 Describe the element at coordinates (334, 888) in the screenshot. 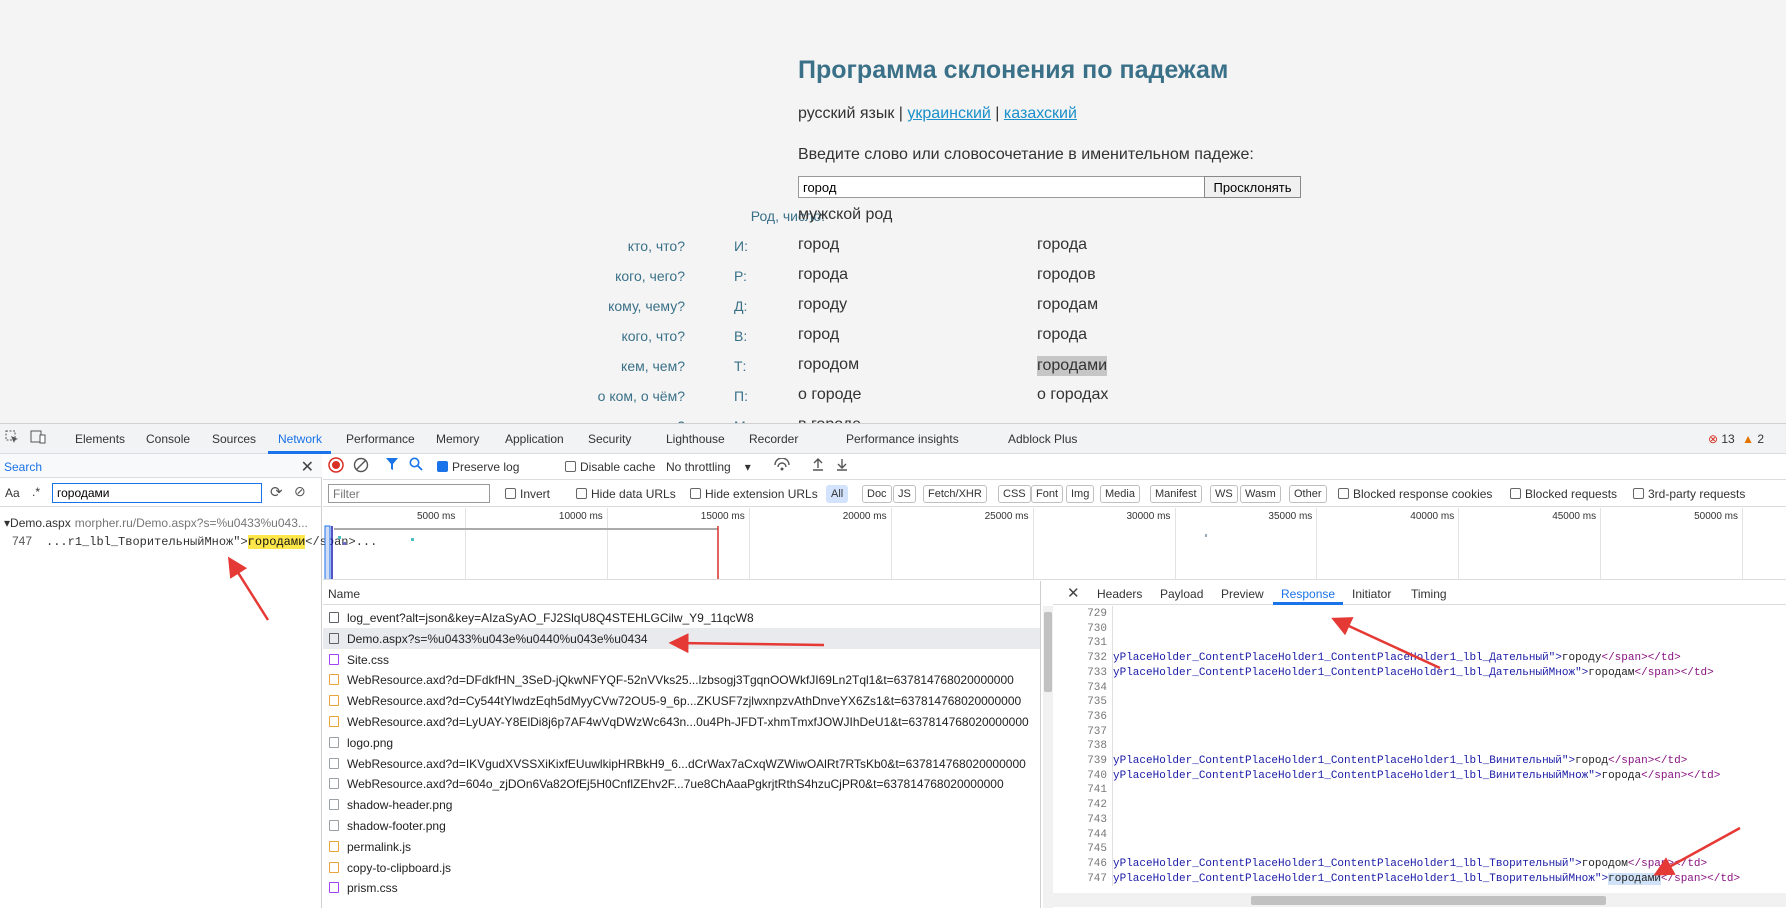

I see `css-file-icon` at that location.